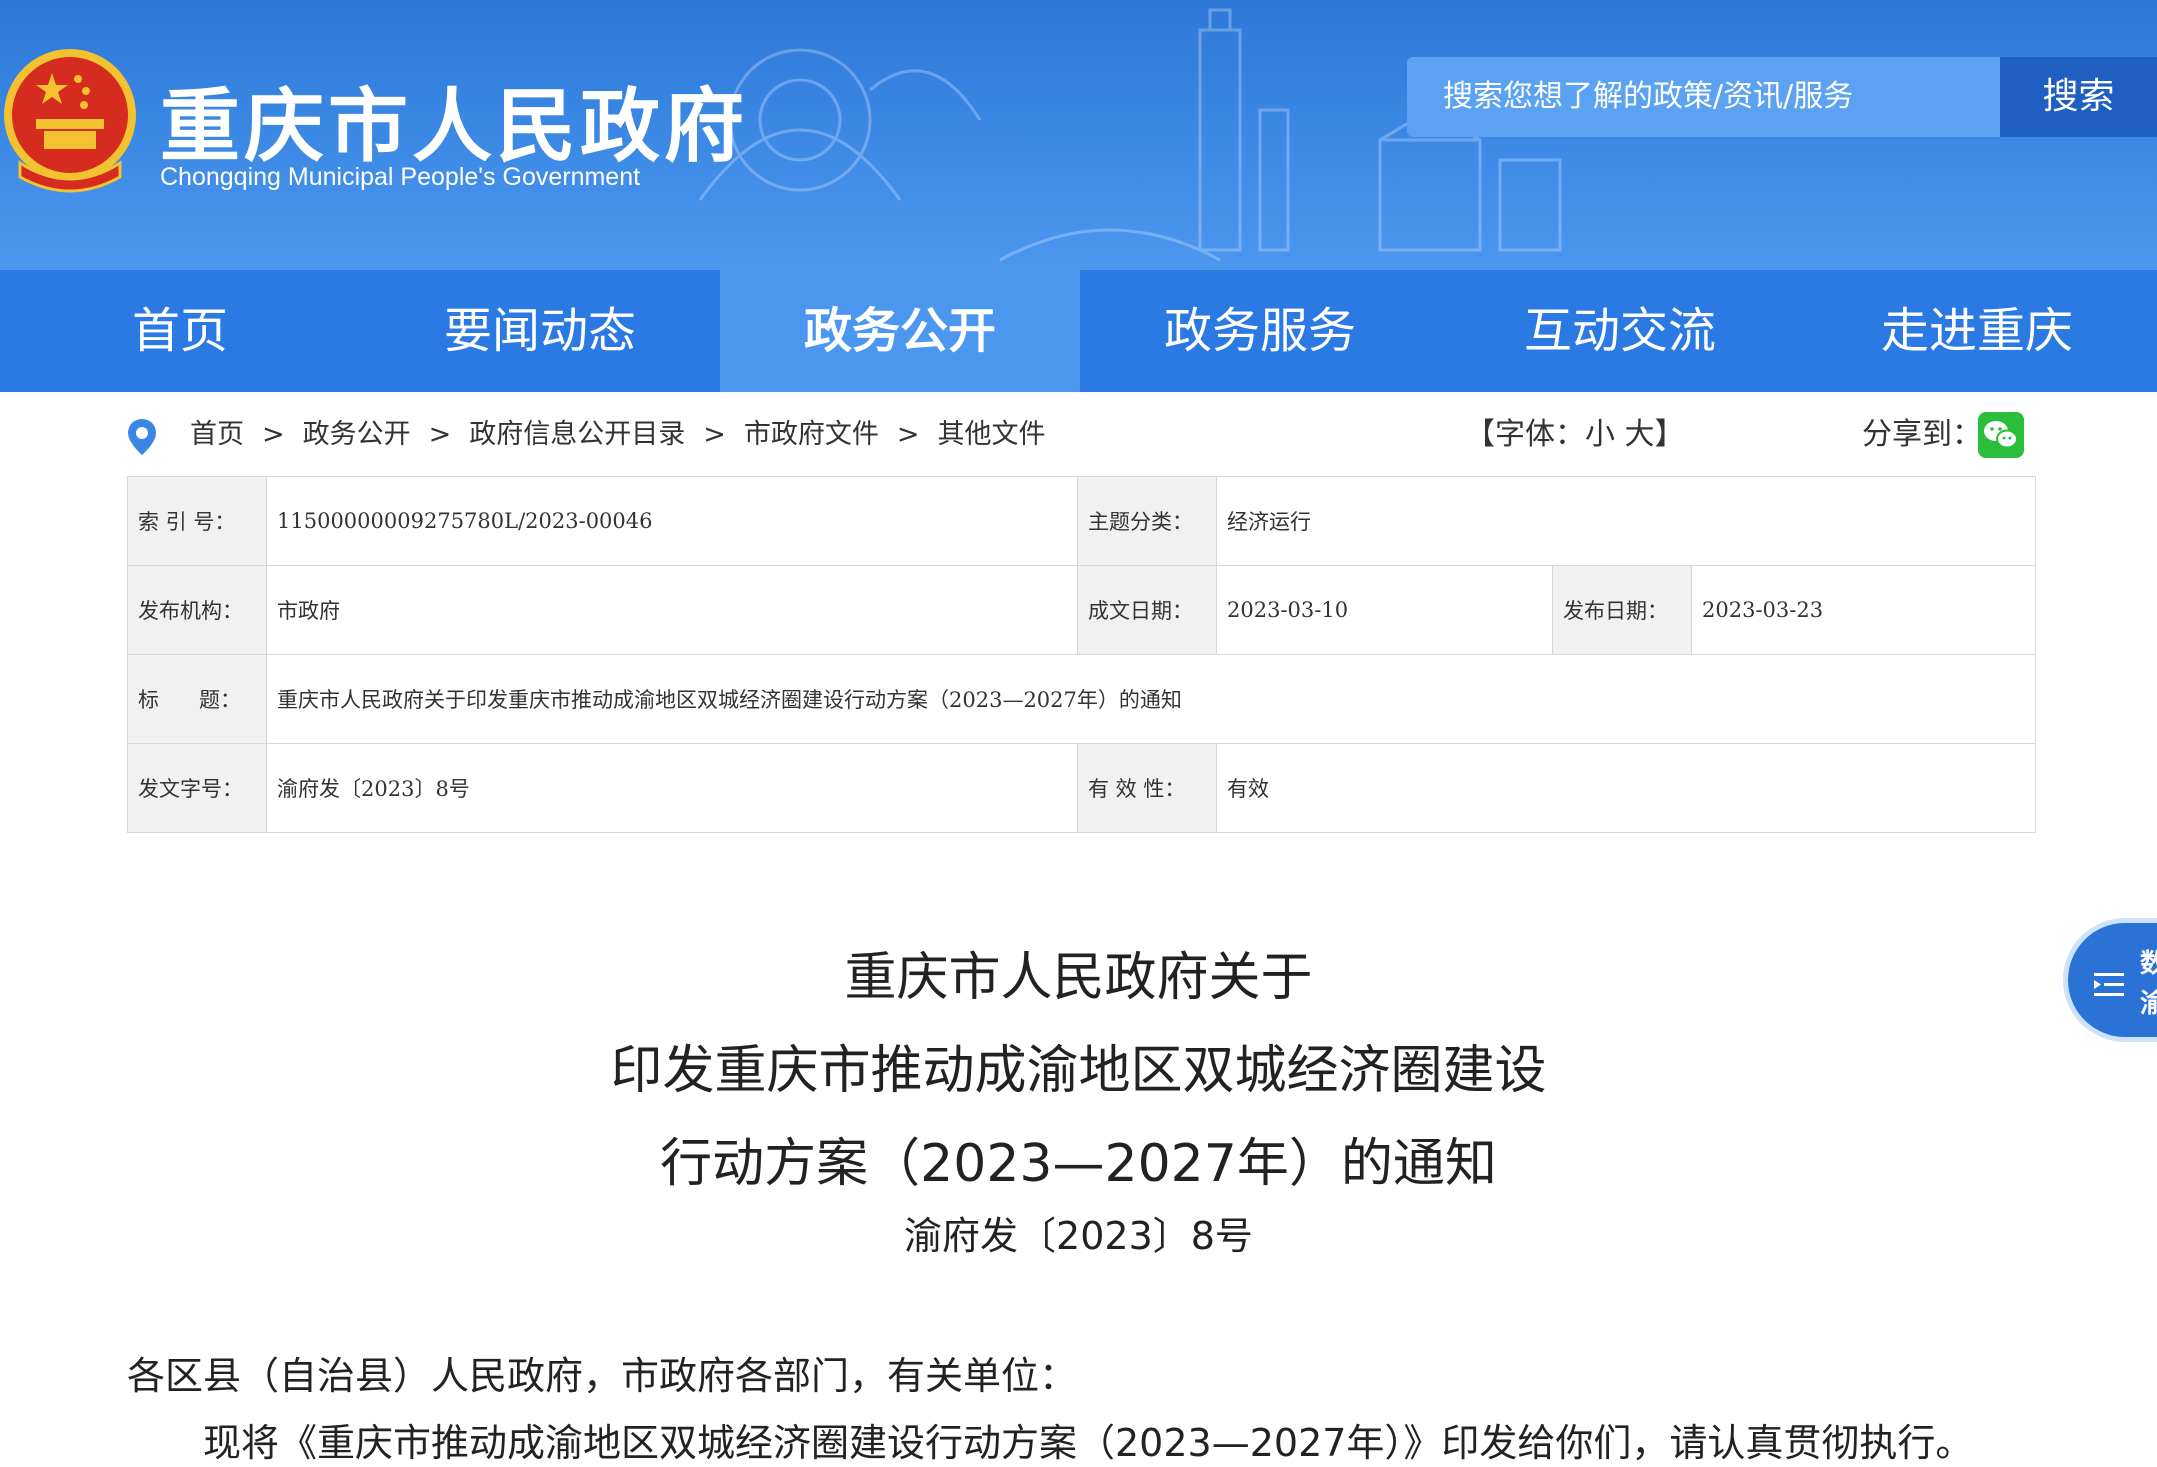  I want to click on publish-date-label: 发布日期：, so click(1622, 610).